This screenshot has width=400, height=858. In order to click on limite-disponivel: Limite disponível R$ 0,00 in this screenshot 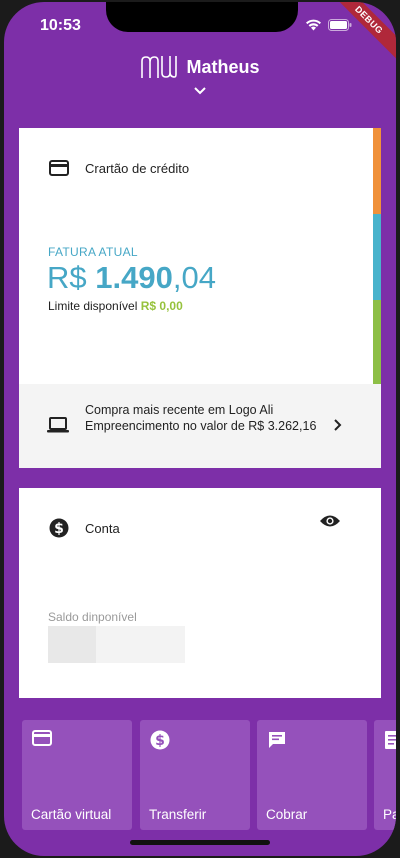, I will do `click(115, 306)`.